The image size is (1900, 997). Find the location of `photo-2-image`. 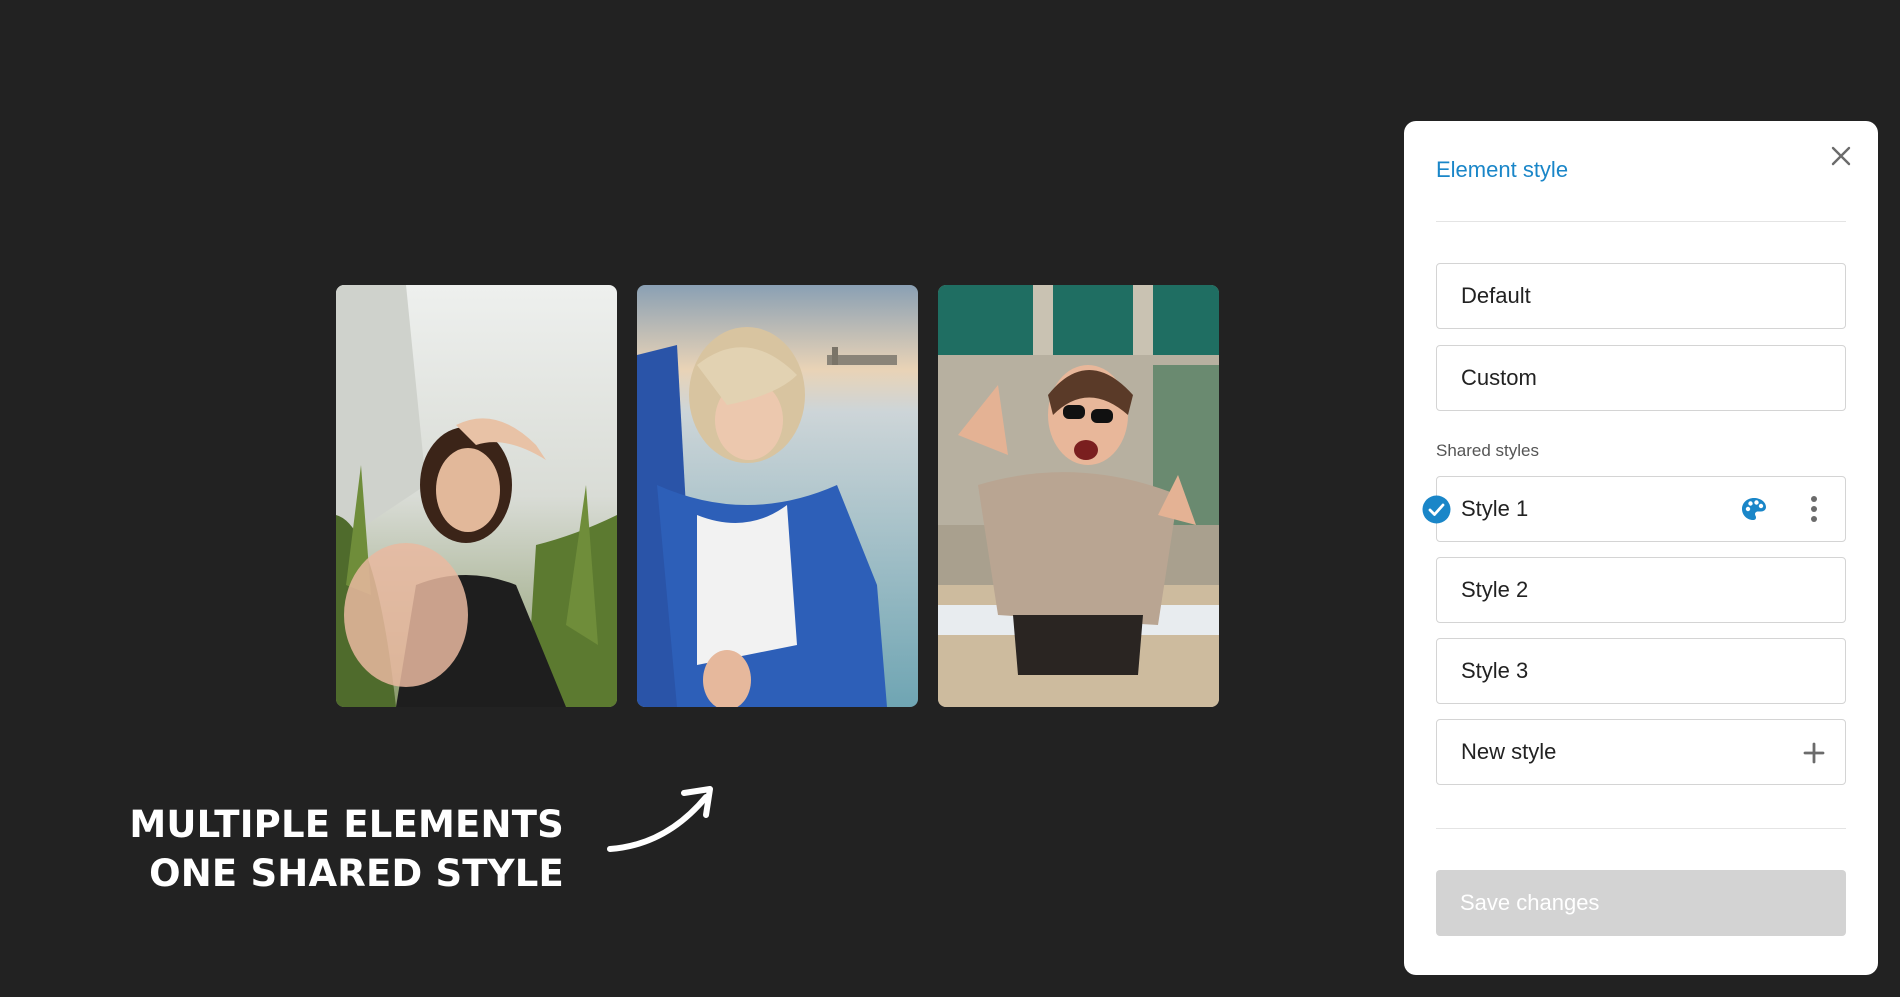

photo-2-image is located at coordinates (777, 496).